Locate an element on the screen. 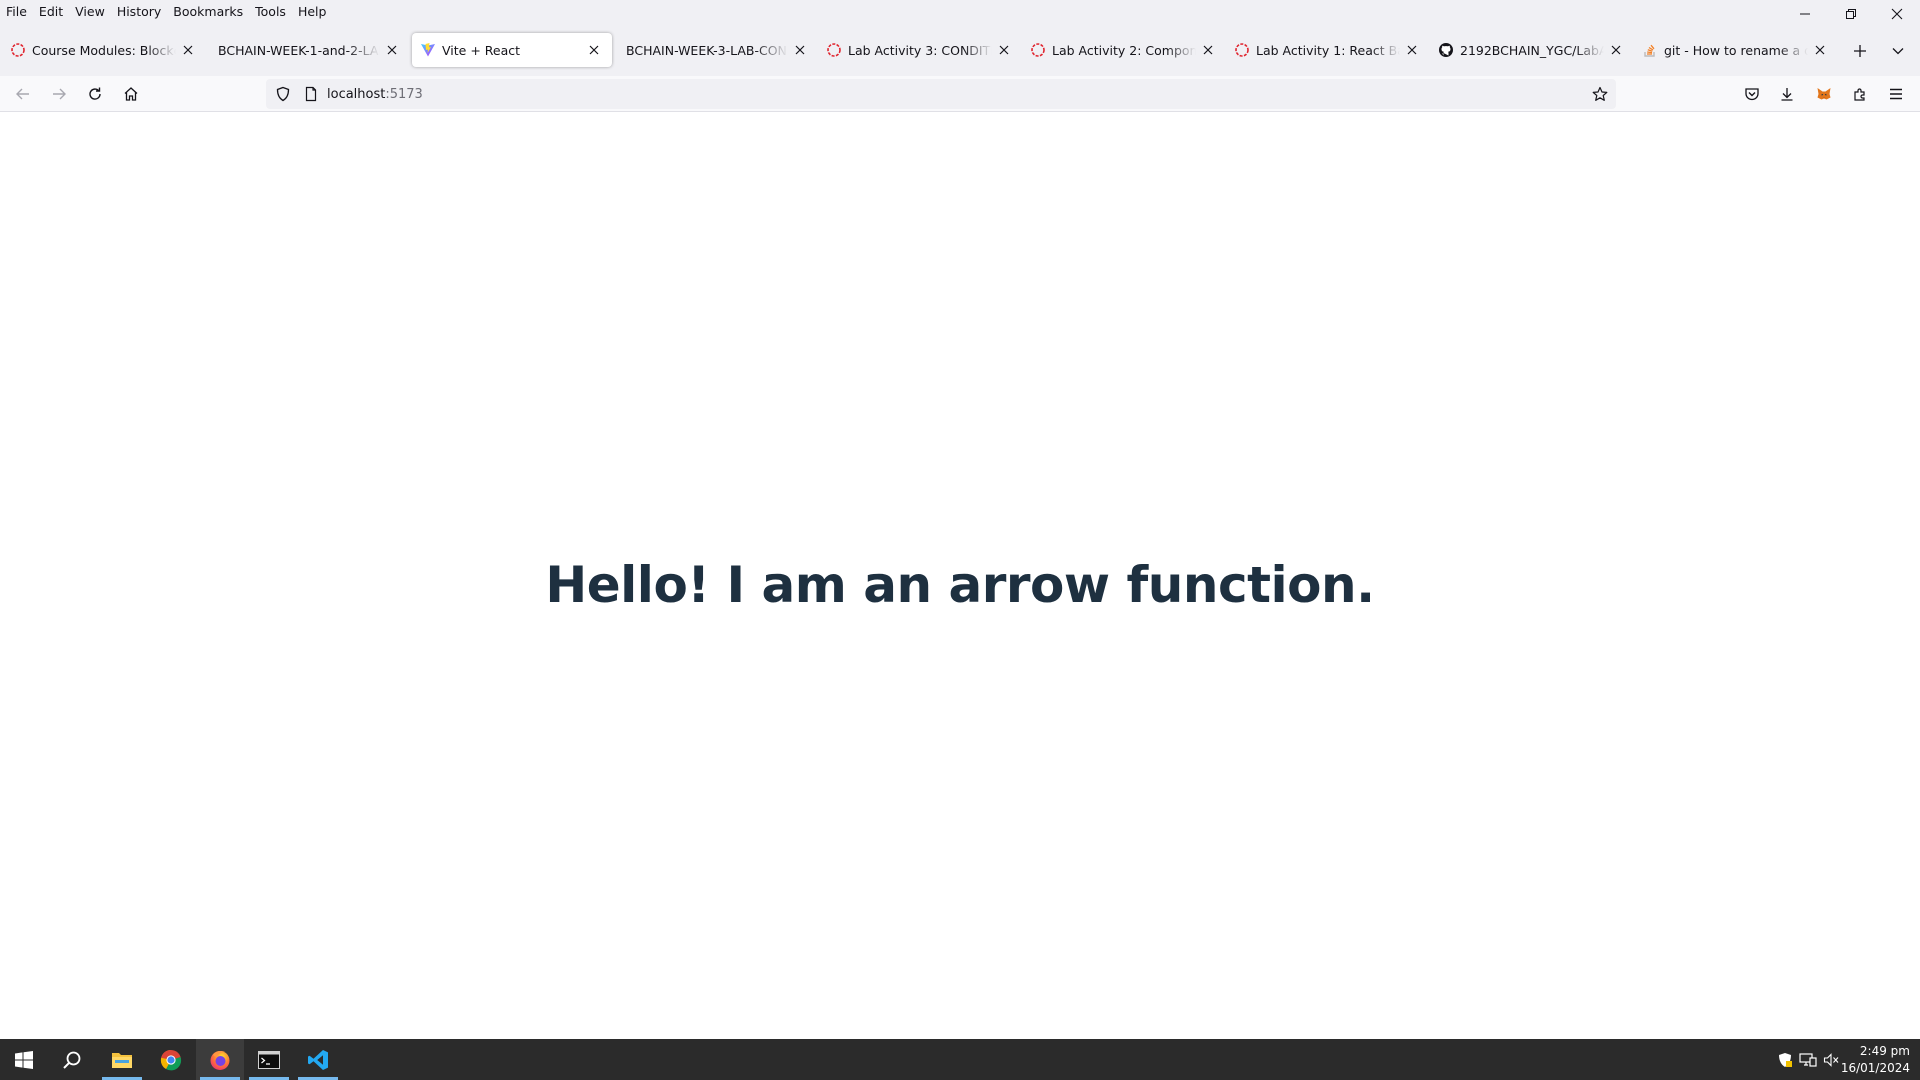 This screenshot has height=1080, width=1920. url-host: localhost is located at coordinates (356, 94).